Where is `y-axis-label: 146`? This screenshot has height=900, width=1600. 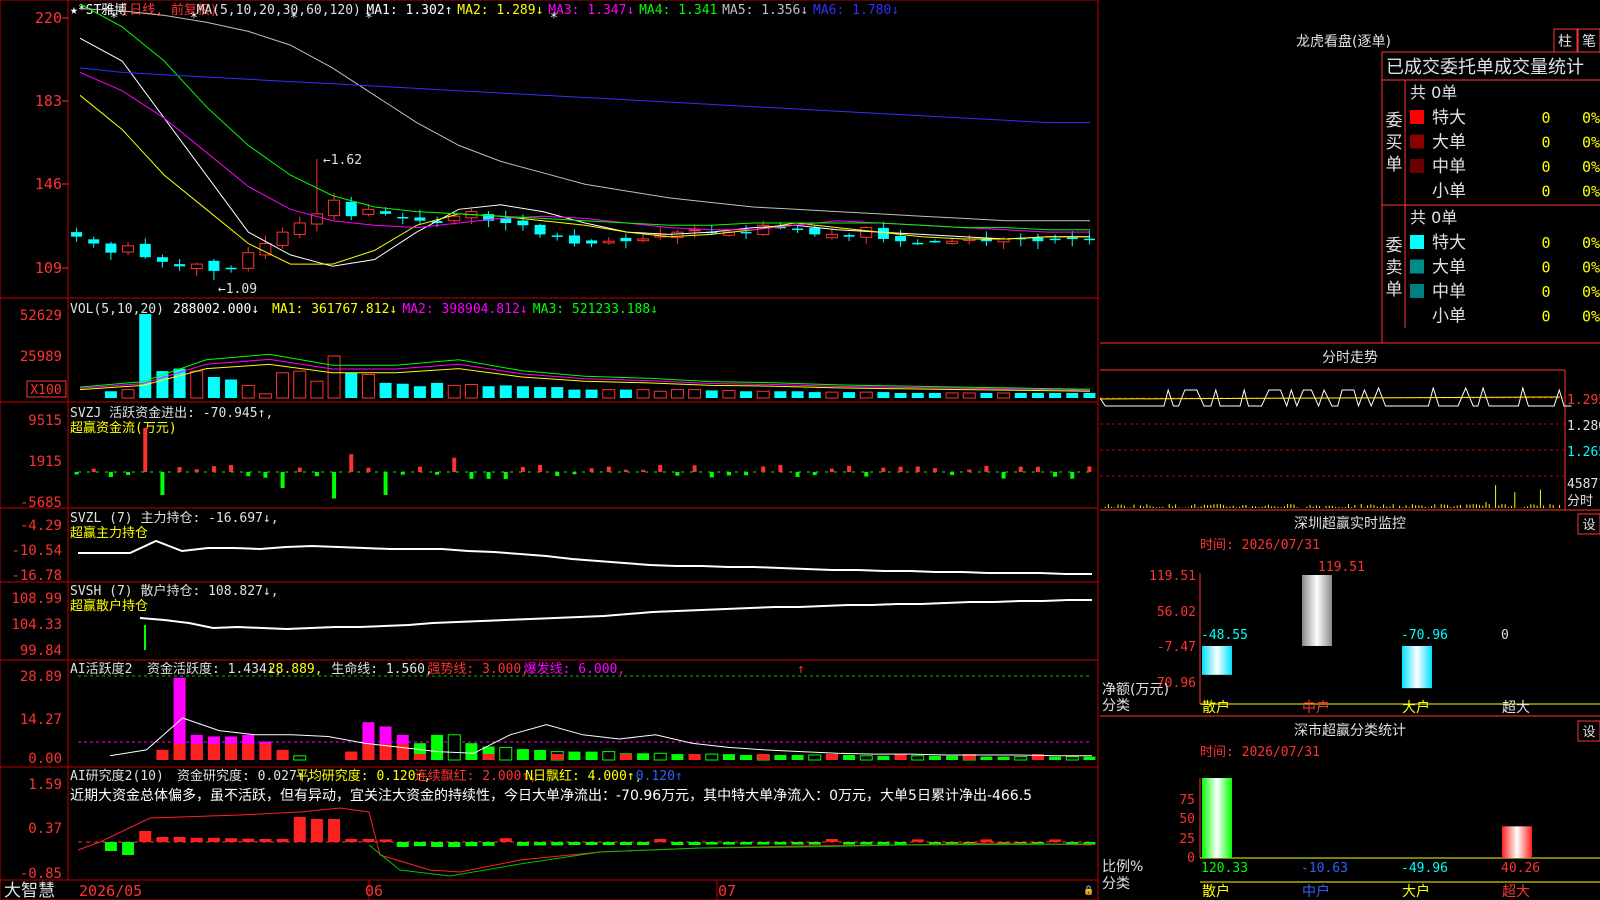 y-axis-label: 146 is located at coordinates (48, 184).